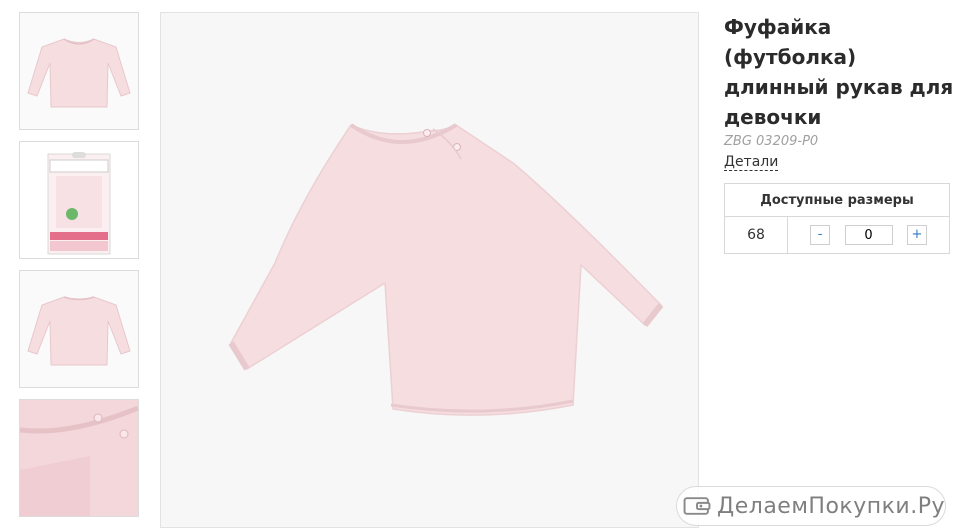 The height and width of the screenshot is (532, 960). I want to click on details-link: Детали, so click(751, 162).